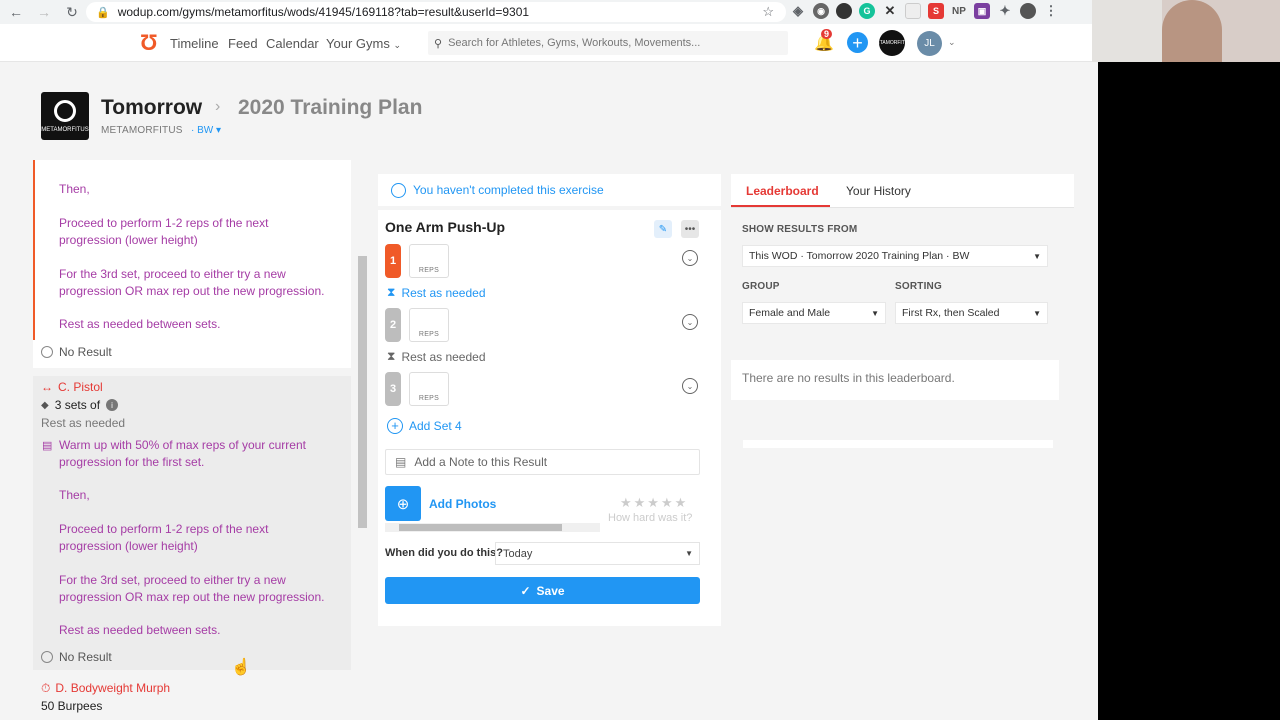 Image resolution: width=1280 pixels, height=720 pixels. Describe the element at coordinates (1005, 11) in the screenshot. I see `puzzle-icon: ✦` at that location.